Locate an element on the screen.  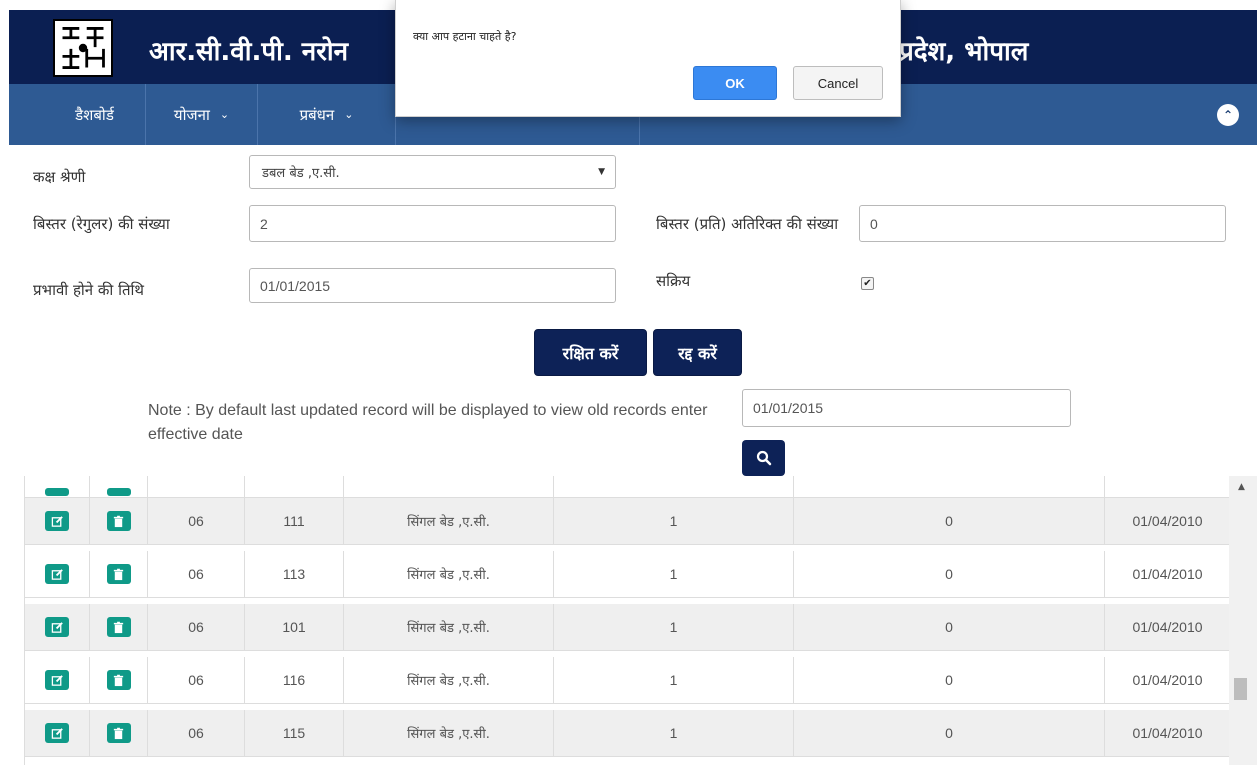
nav-scheme-label: योजना is located at coordinates (191, 114).